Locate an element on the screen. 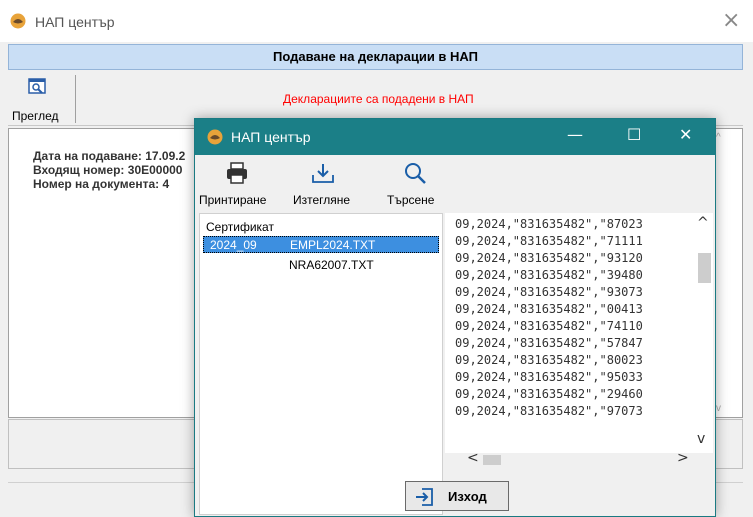  preview-icon is located at coordinates (37, 86).